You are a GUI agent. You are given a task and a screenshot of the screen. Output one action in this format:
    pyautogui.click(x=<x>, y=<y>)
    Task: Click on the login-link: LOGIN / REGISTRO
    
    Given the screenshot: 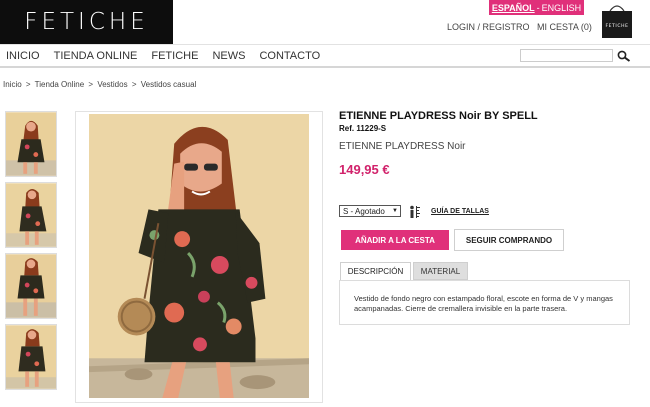 What is the action you would take?
    pyautogui.click(x=488, y=27)
    